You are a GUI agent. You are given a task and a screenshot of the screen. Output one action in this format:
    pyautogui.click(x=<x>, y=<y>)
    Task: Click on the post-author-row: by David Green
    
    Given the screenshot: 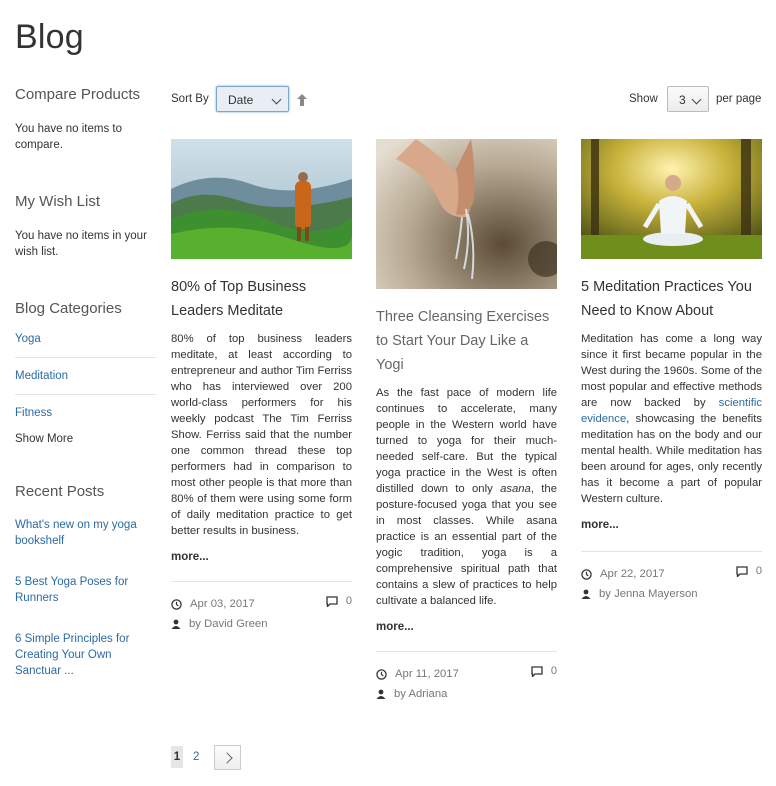 What is the action you would take?
    pyautogui.click(x=261, y=624)
    